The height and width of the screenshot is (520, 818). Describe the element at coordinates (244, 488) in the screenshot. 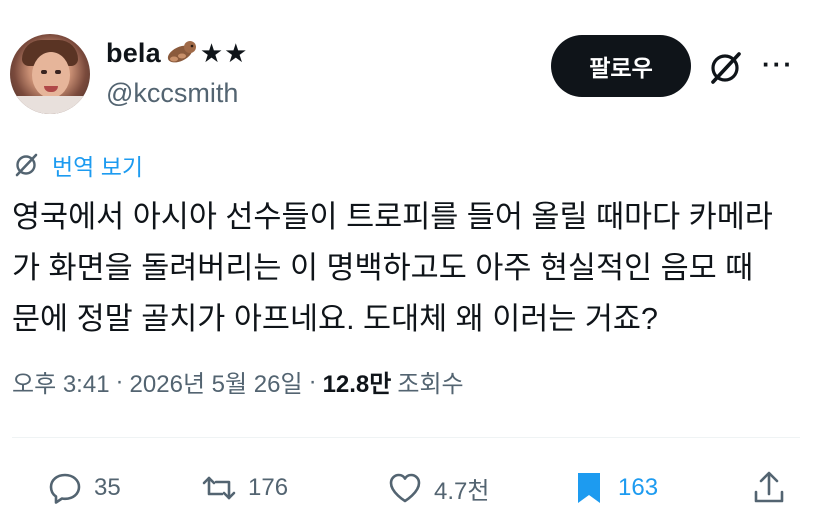

I see `repost-button: 176` at that location.